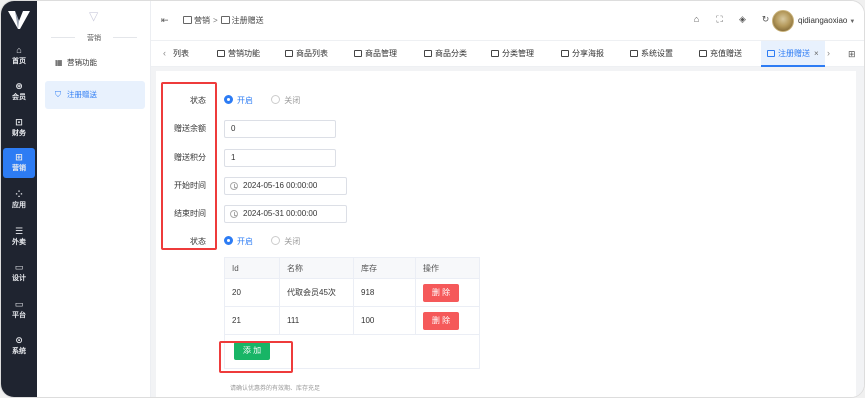  I want to click on rail-item-apps: ⁘ 应用, so click(19, 200).